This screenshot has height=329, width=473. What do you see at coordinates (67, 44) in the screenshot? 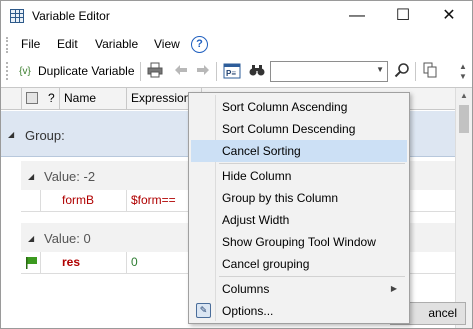
I see `menu-edit: Edit` at bounding box center [67, 44].